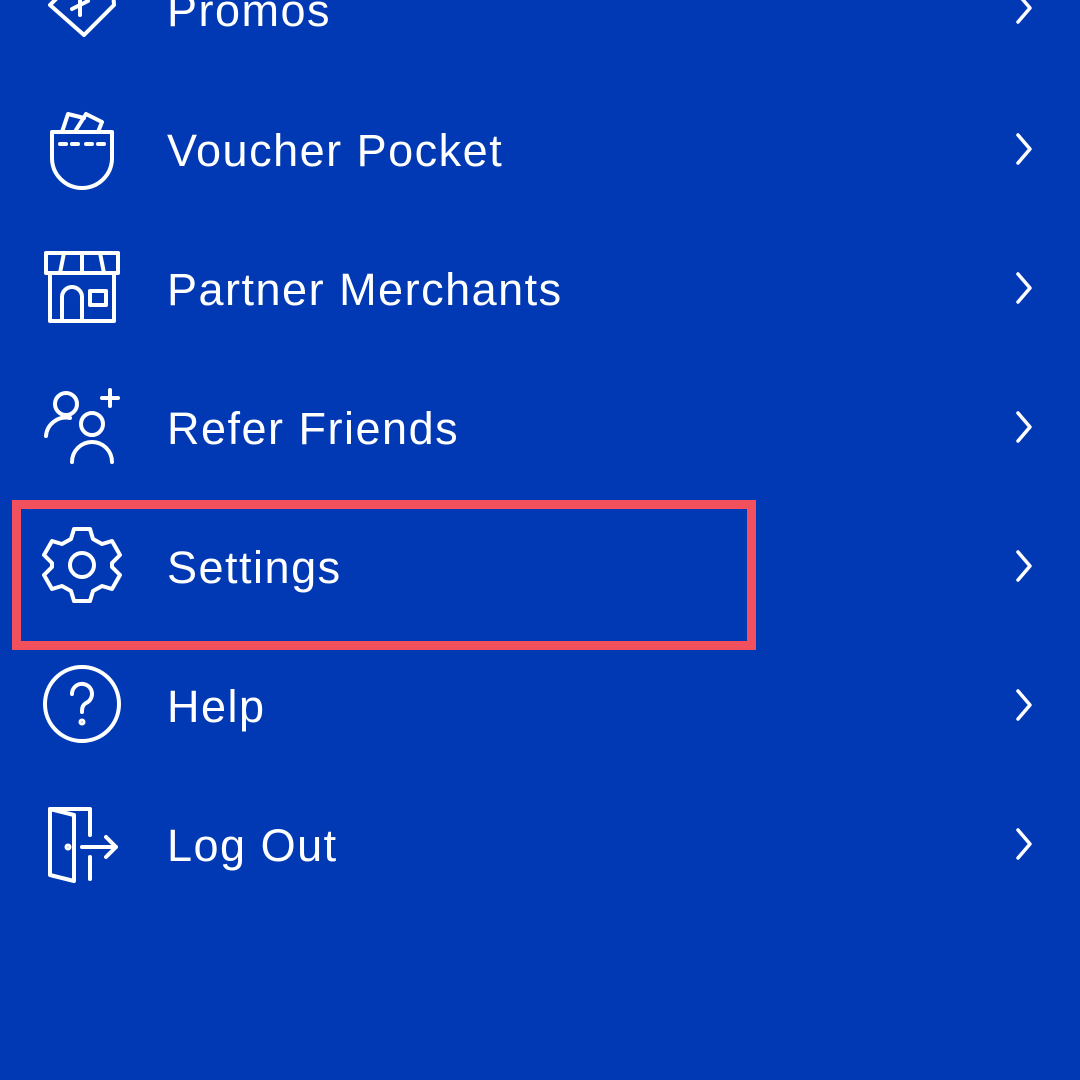 This screenshot has height=1080, width=1080. Describe the element at coordinates (249, 18) in the screenshot. I see `menu-item-label: Promos` at that location.